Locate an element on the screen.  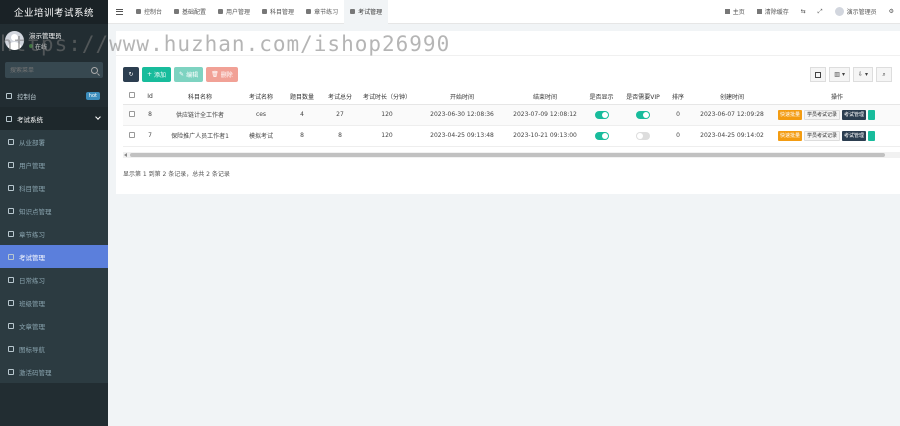
toggle-view-button is located at coordinates (818, 74).